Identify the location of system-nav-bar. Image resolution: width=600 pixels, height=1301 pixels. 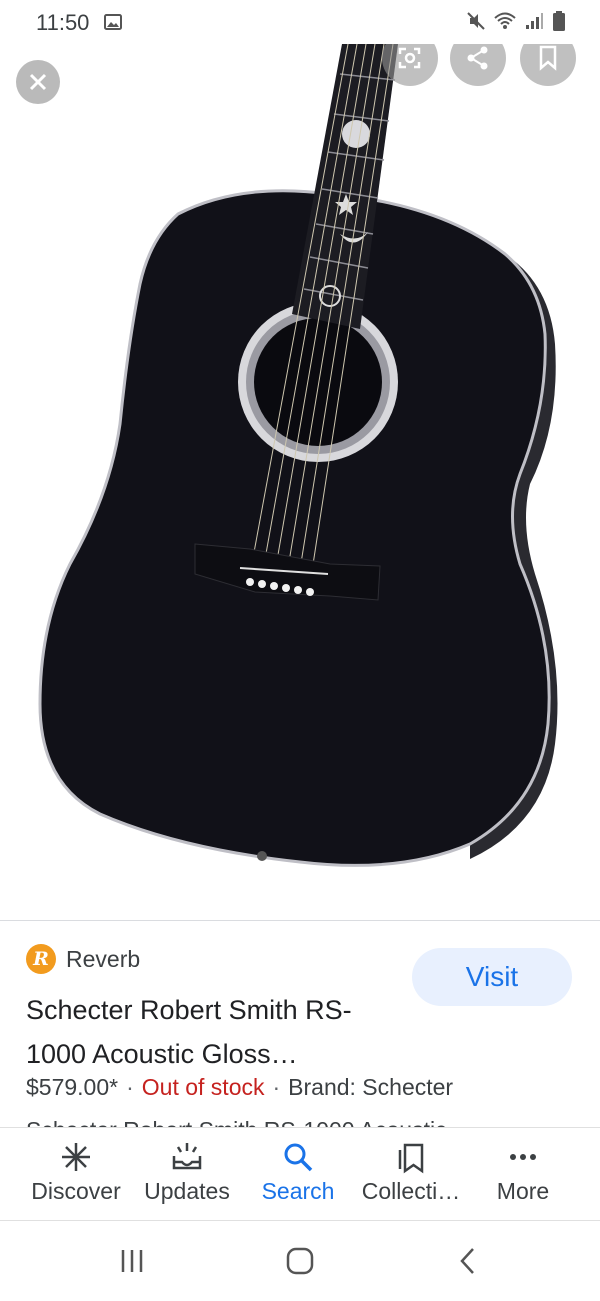
(300, 1260).